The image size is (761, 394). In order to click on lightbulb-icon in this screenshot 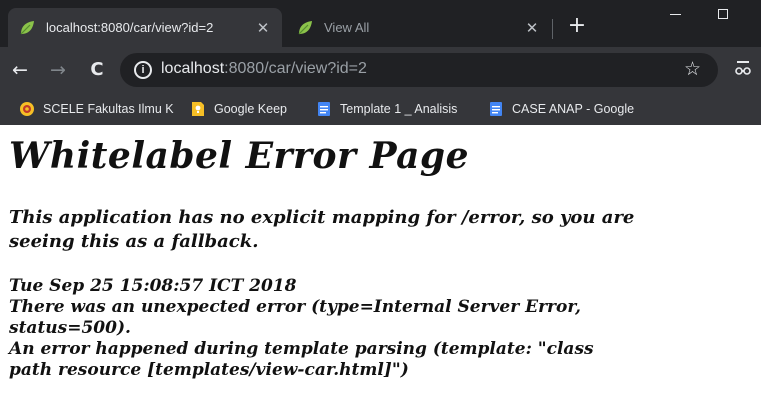, I will do `click(198, 109)`.